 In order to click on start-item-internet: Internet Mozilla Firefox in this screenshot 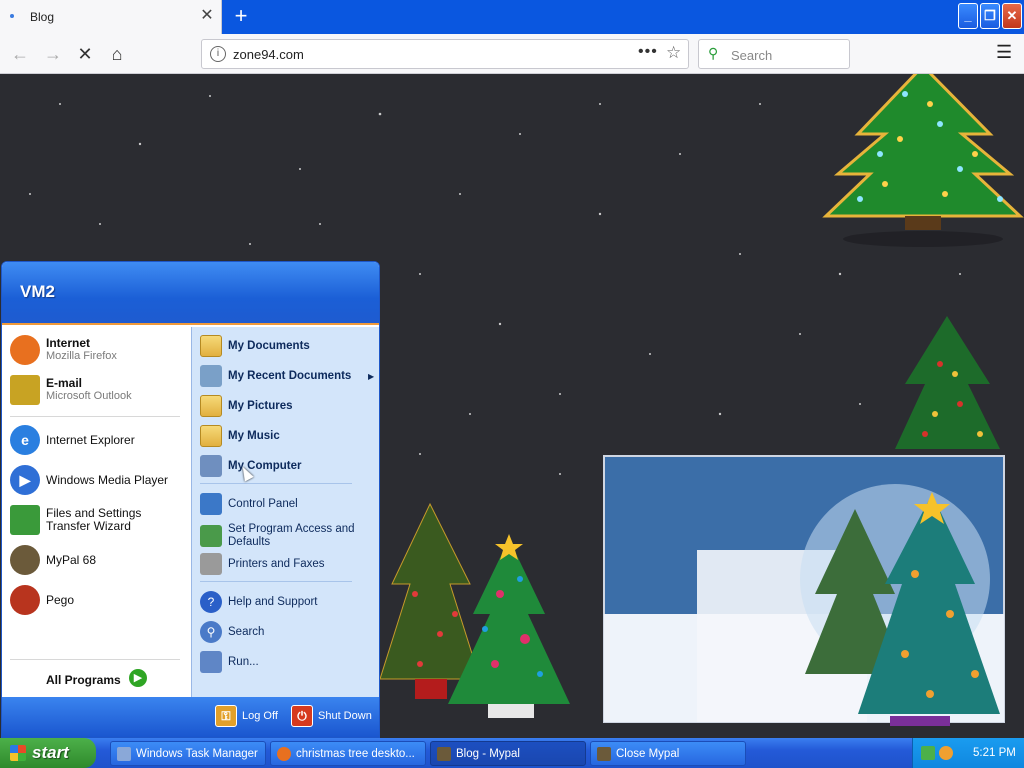, I will do `click(63, 350)`.